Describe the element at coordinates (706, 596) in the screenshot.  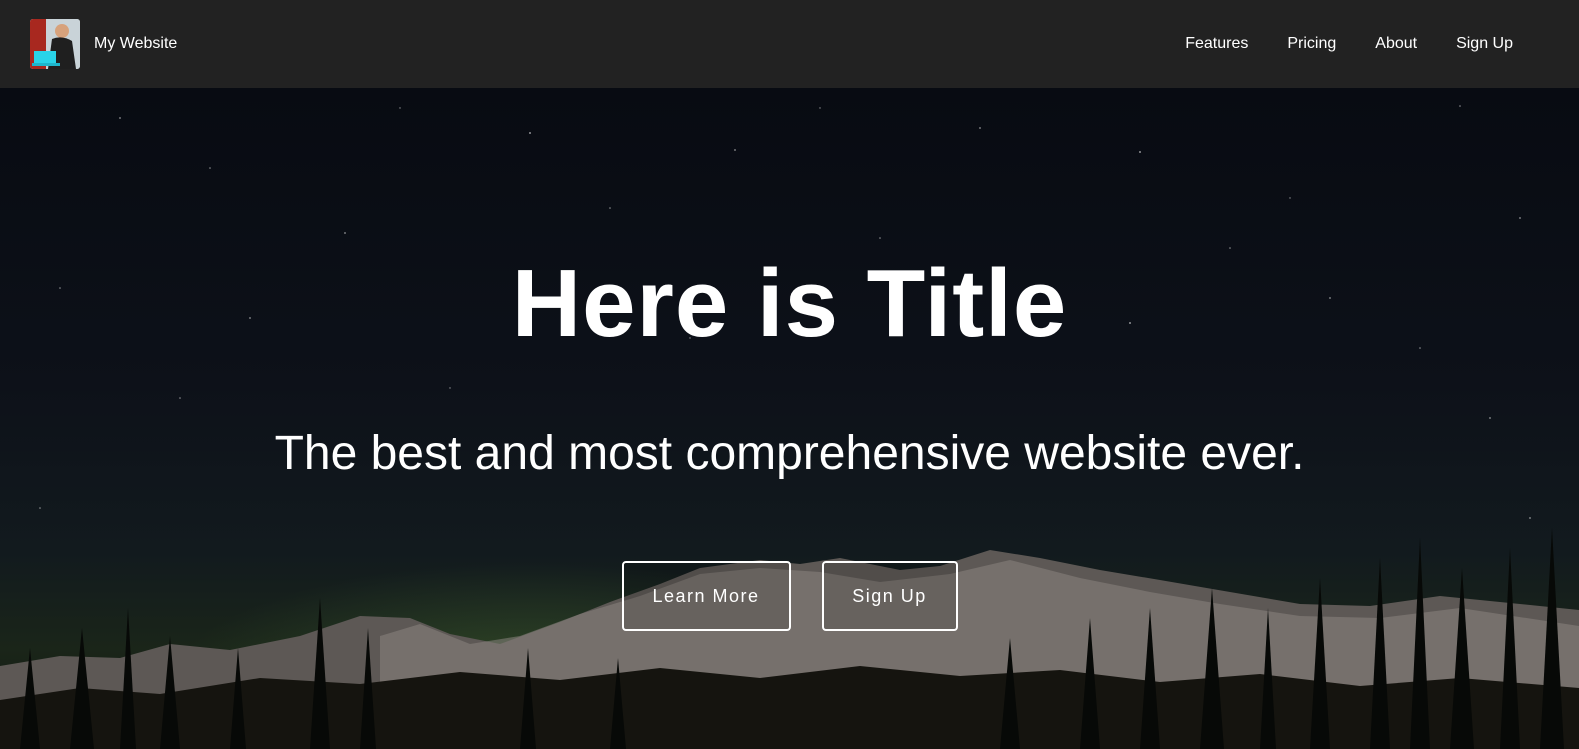
I see `learn-more-button: Learn More` at that location.